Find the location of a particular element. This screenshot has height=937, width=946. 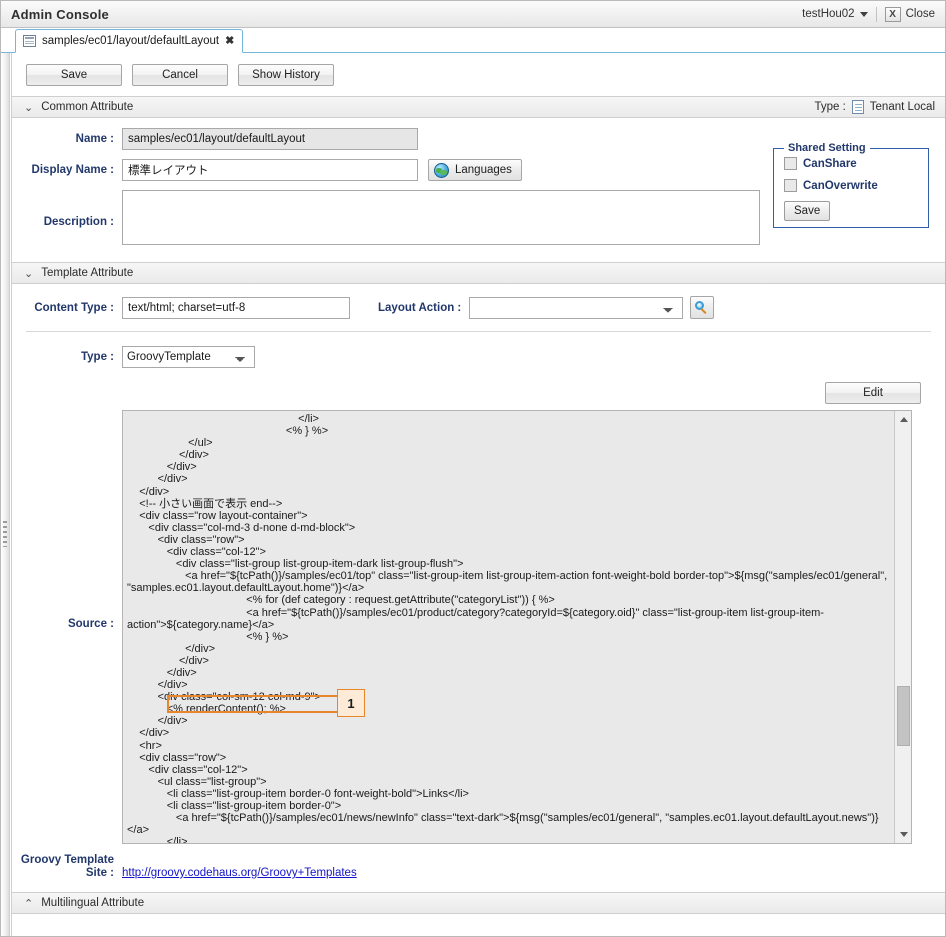

source-scrollbar is located at coordinates (902, 627).